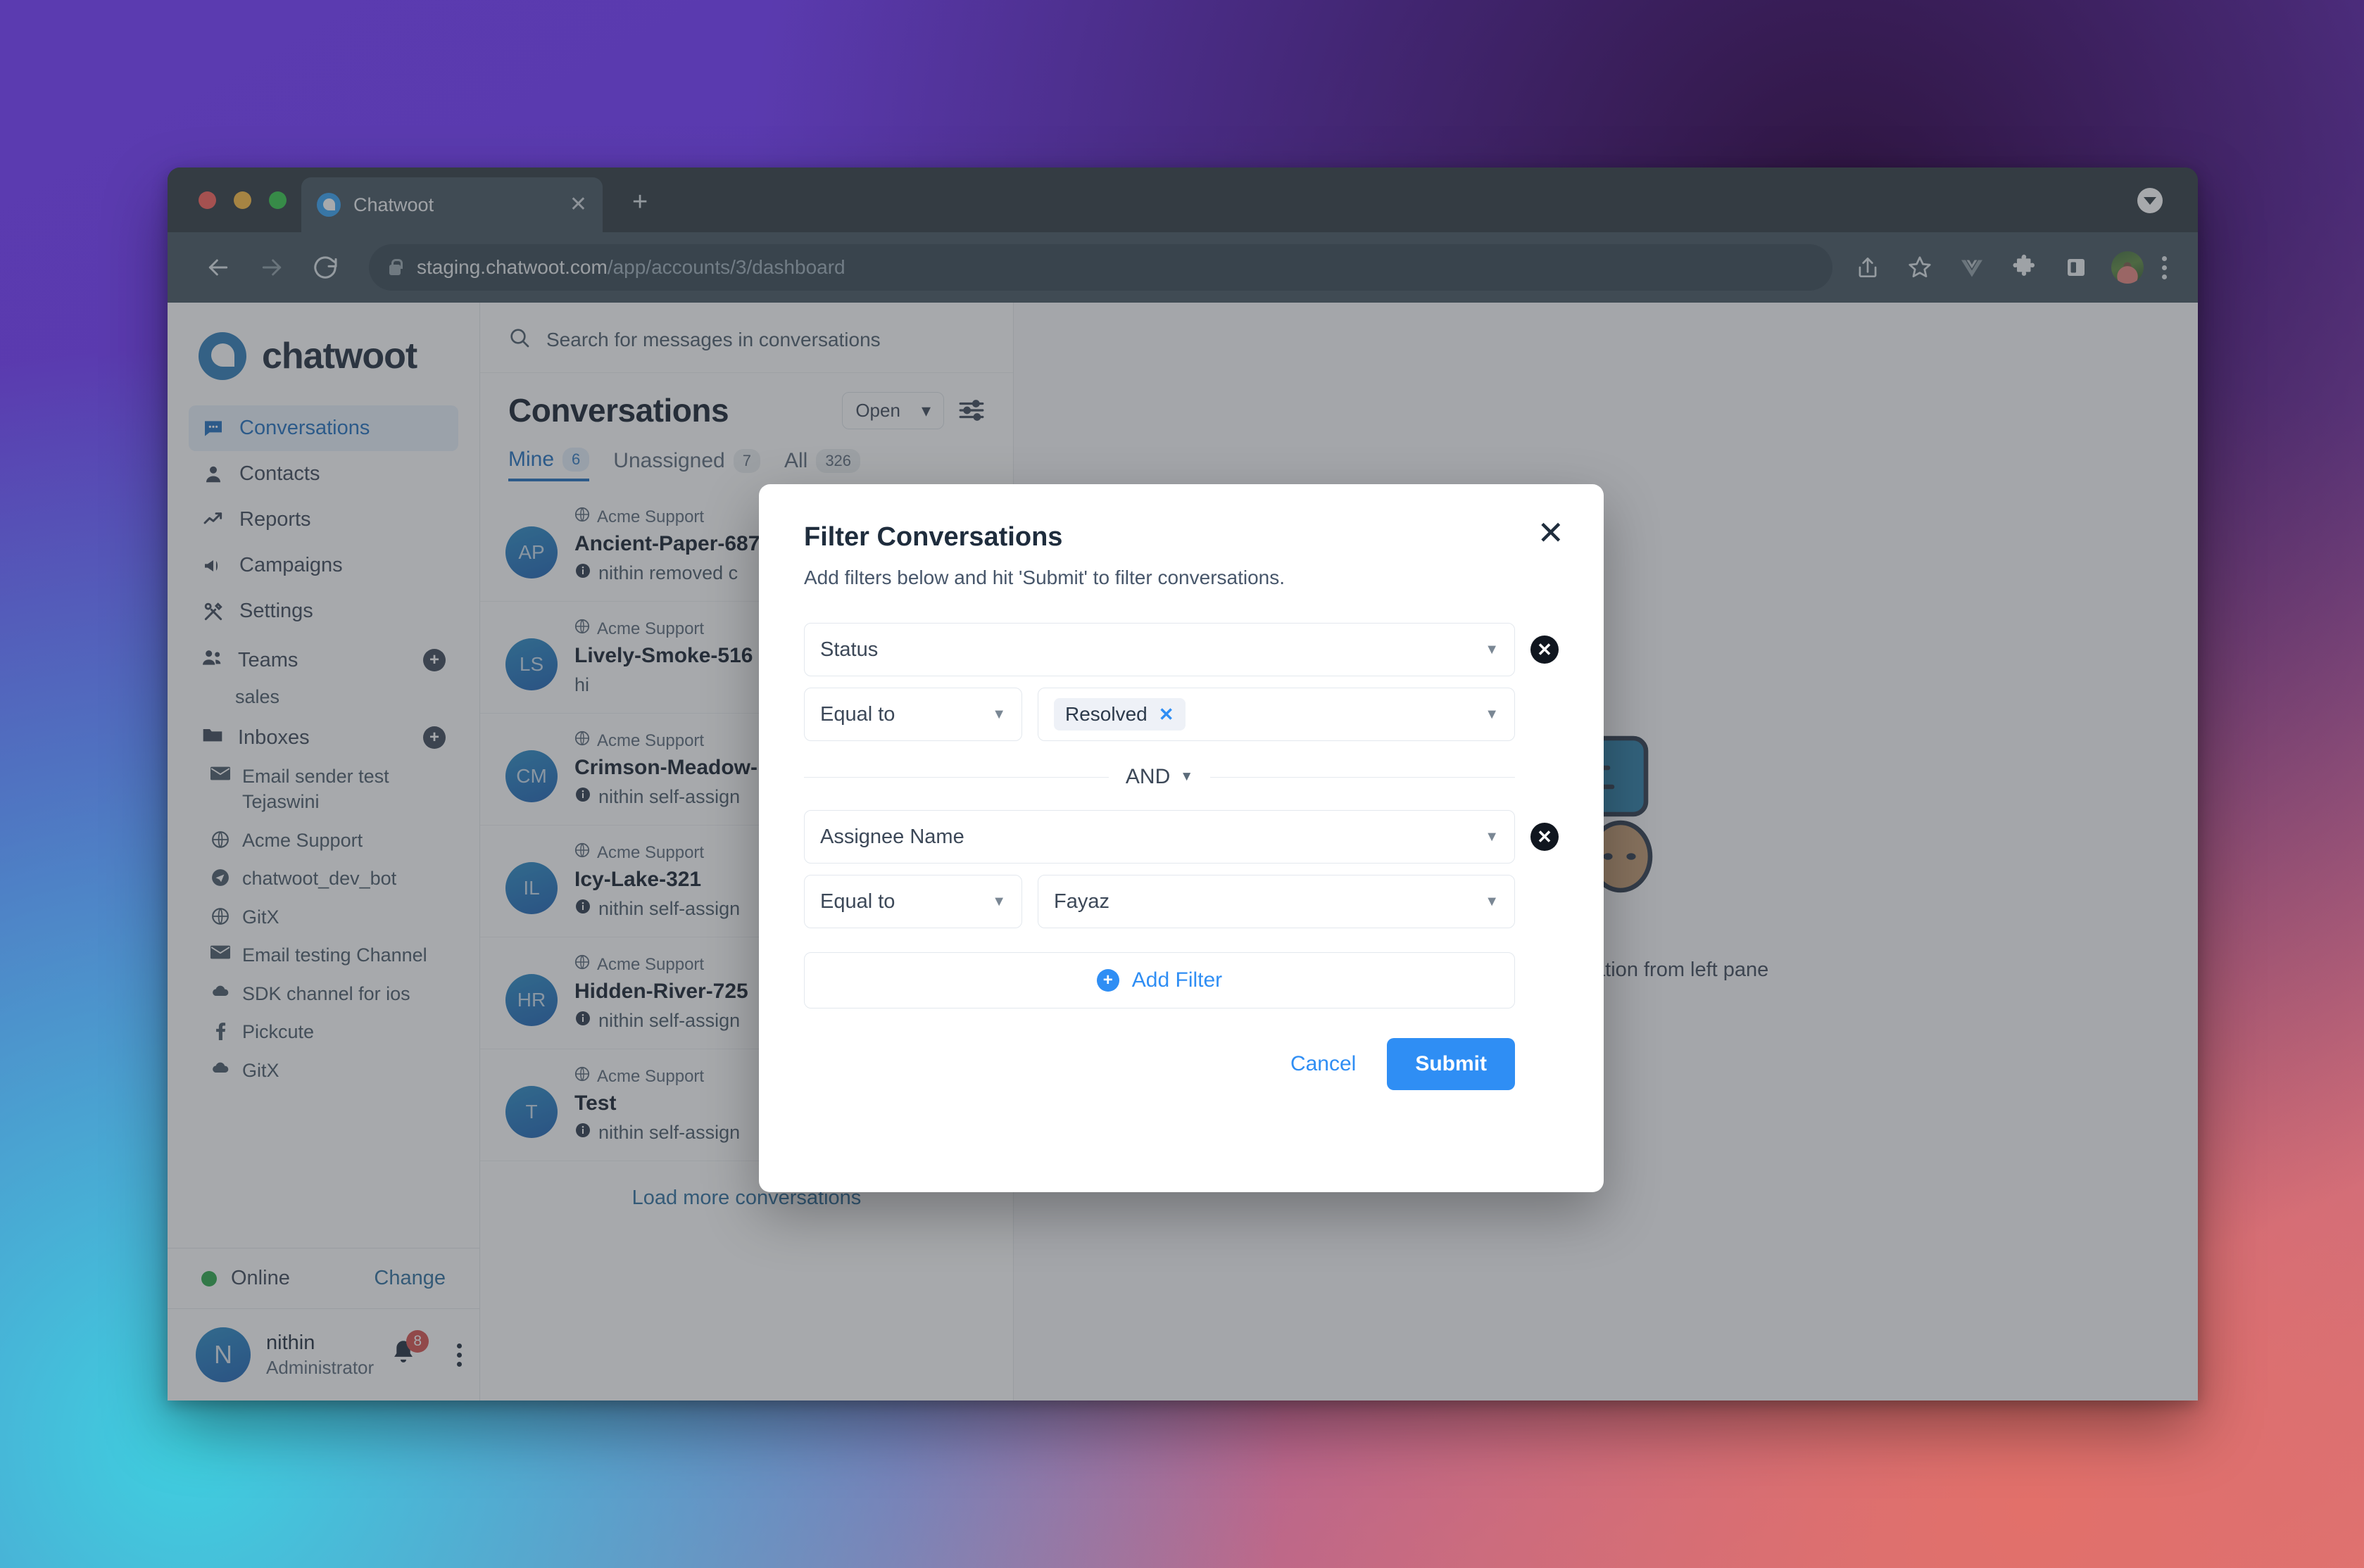 The height and width of the screenshot is (1568, 2364). What do you see at coordinates (1276, 714) in the screenshot?
I see `filter-value-select-1: Resolved ✕ ▼` at bounding box center [1276, 714].